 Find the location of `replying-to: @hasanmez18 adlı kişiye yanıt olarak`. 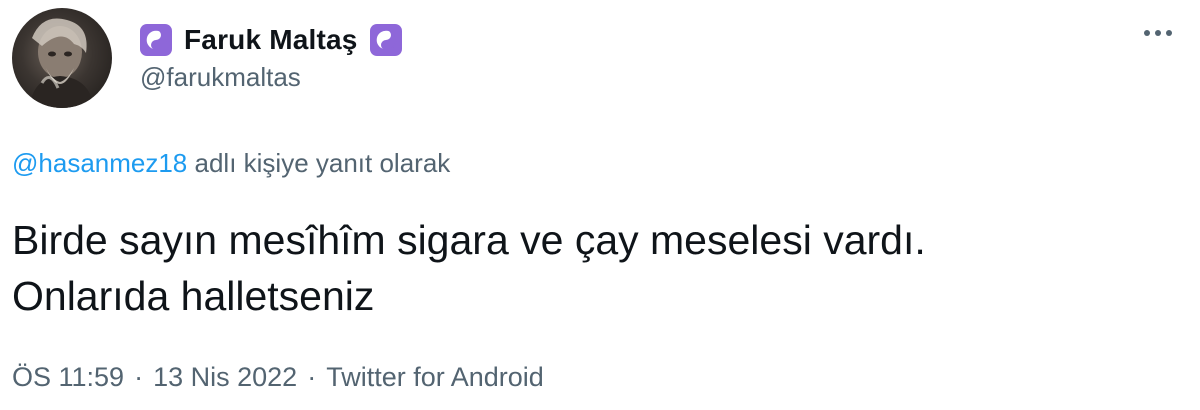

replying-to: @hasanmez18 adlı kişiye yanıt olarak is located at coordinates (231, 163).